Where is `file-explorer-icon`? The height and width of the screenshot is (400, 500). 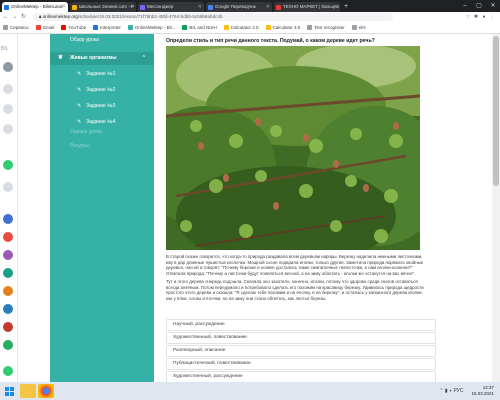
file-explorer-icon is located at coordinates (28, 391).